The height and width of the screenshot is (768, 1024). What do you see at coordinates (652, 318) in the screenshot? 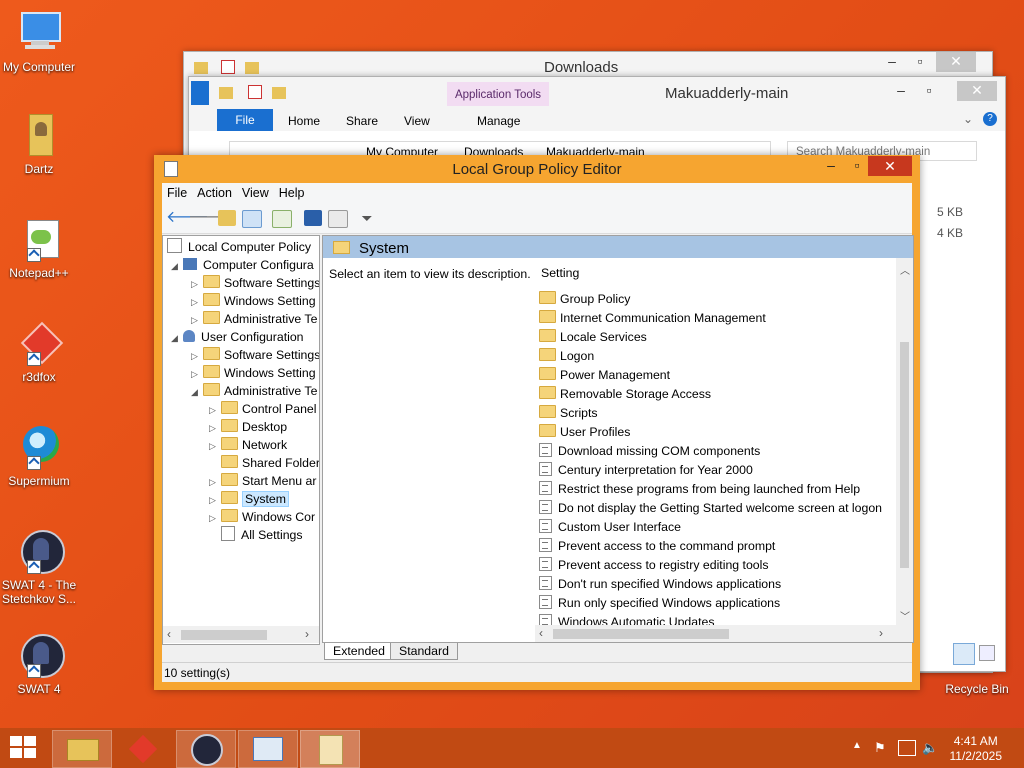
I see `settings-folder-row: Internet Communication Management` at bounding box center [652, 318].